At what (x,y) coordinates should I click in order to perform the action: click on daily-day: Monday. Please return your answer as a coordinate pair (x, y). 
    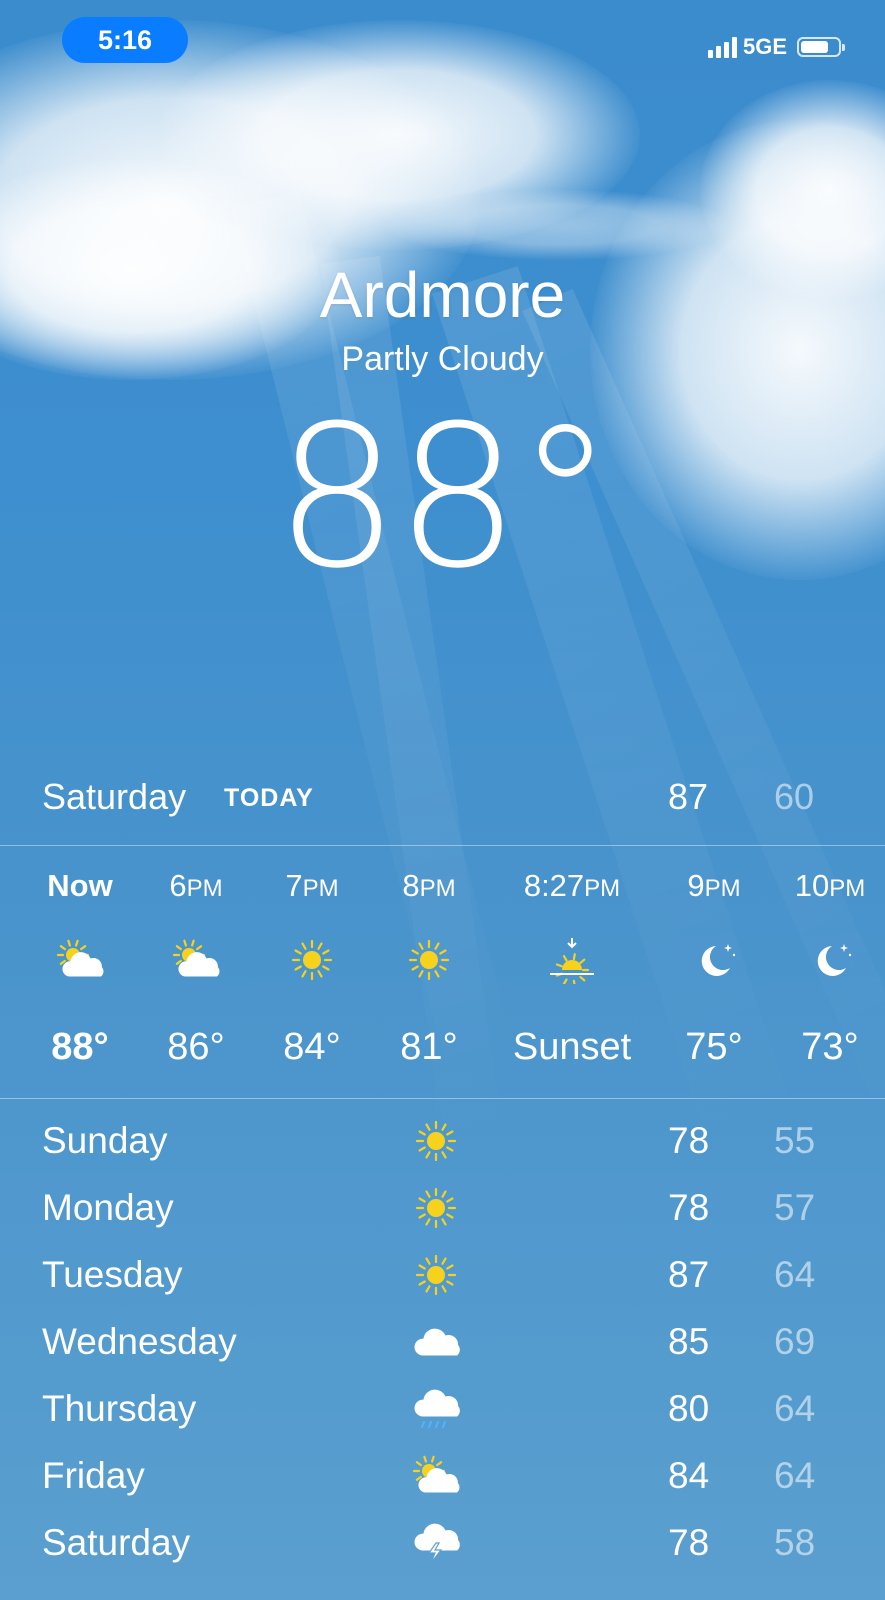
    Looking at the image, I should click on (108, 1207).